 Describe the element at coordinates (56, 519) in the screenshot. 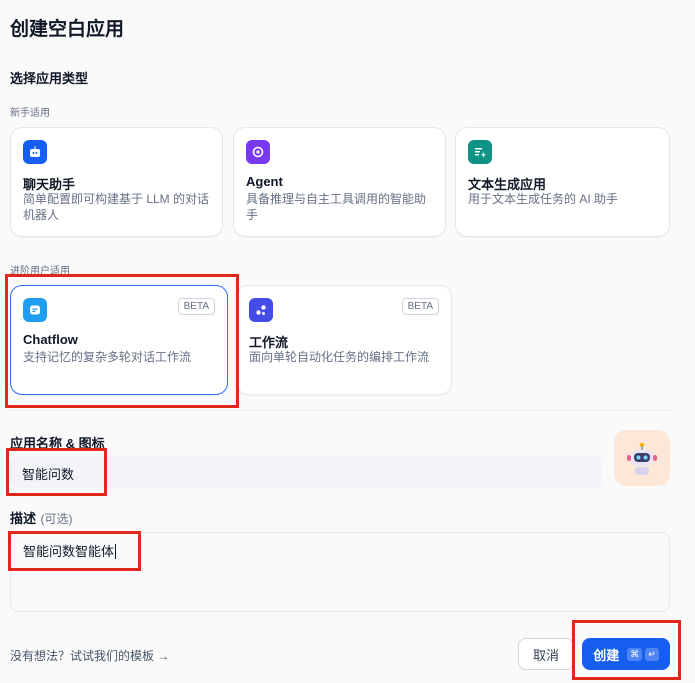

I see `optional-hint: (可选)` at that location.